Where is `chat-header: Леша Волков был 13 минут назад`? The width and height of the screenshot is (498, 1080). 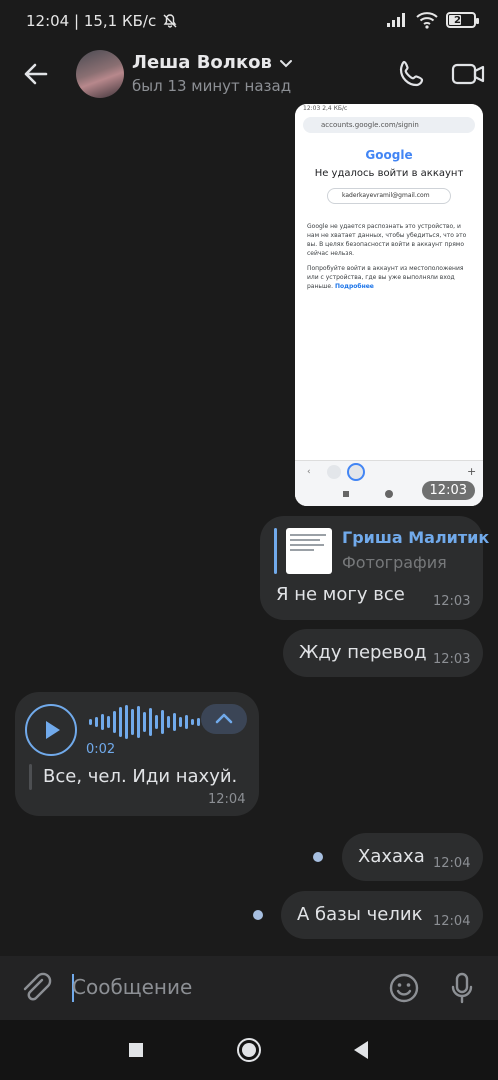
chat-header: Леша Волков был 13 минут назад is located at coordinates (249, 74).